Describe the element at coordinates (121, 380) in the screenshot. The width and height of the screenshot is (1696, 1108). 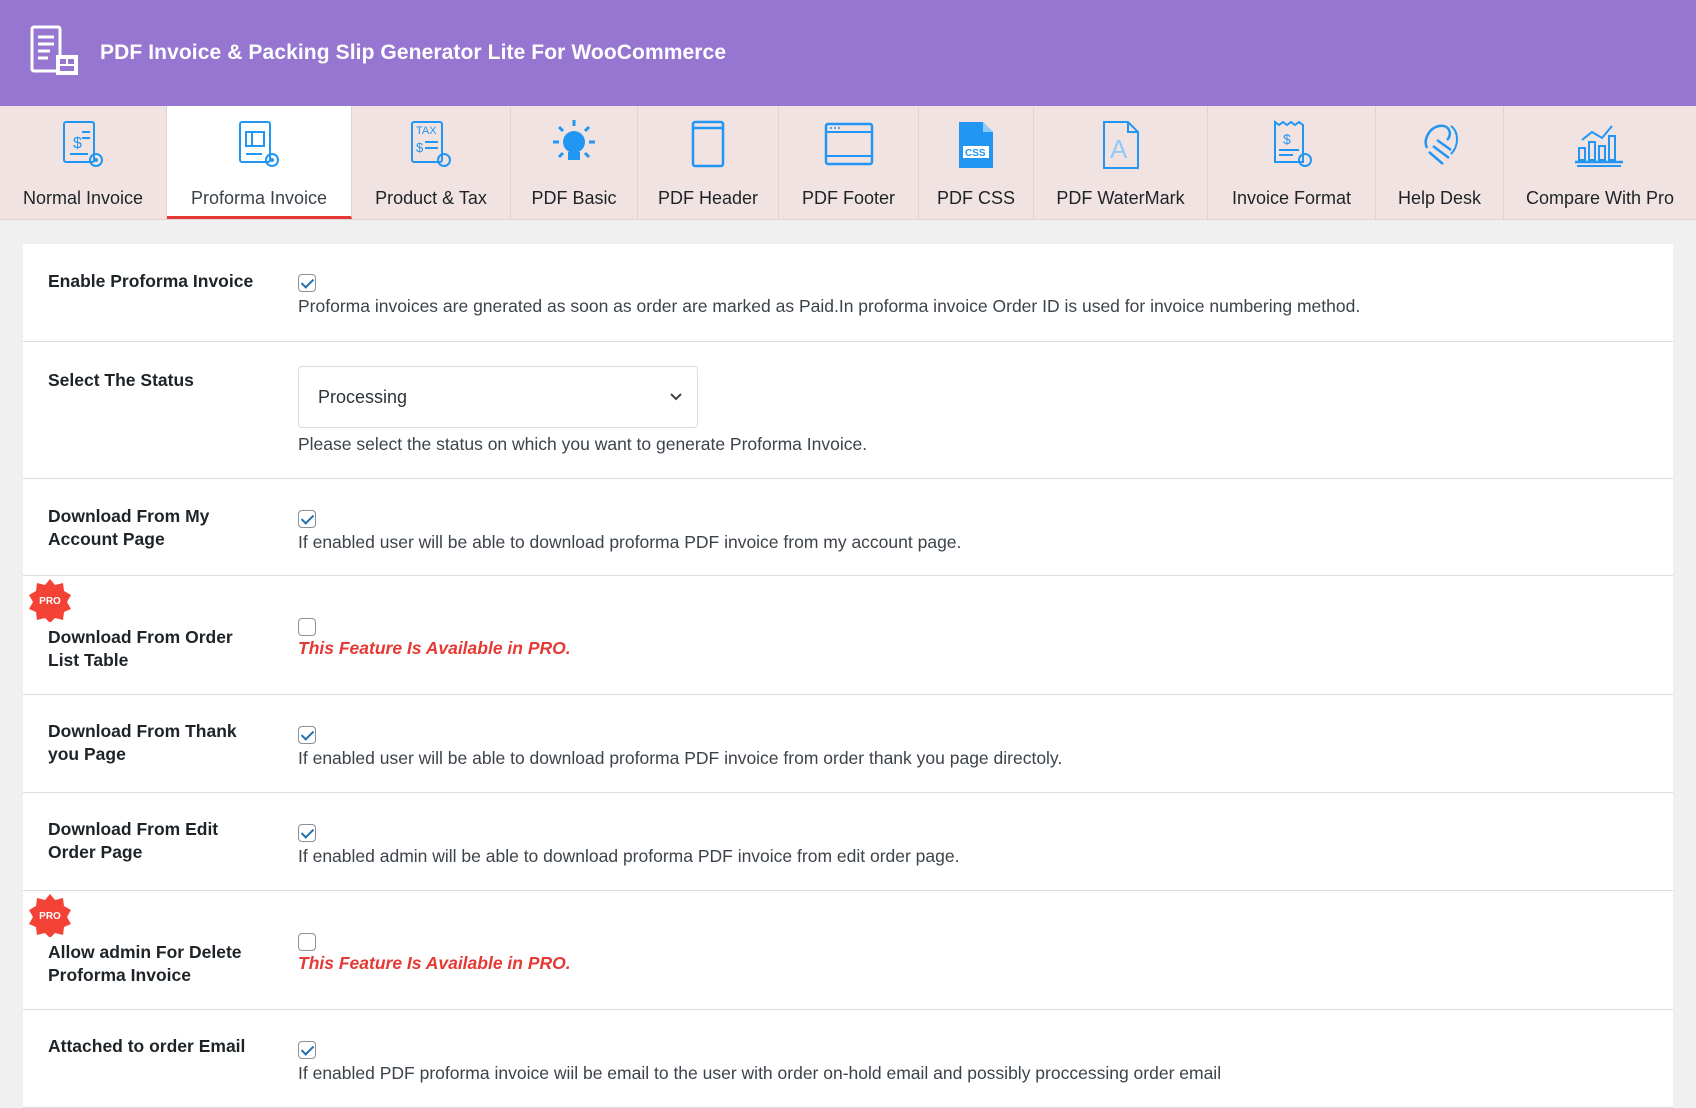
I see `setting-label: Select The Status` at that location.